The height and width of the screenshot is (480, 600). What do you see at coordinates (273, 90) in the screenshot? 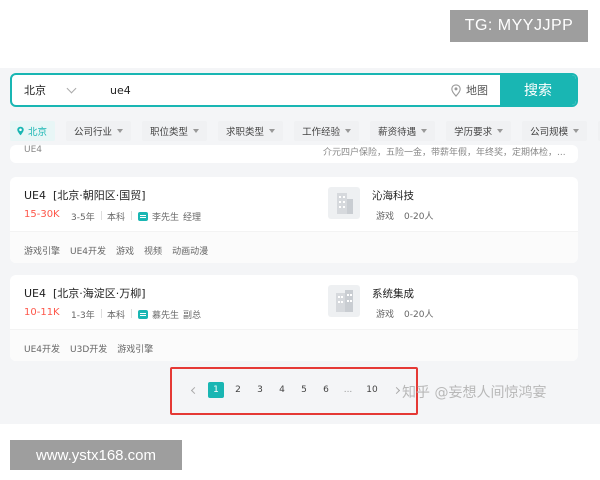
I see `search-input` at bounding box center [273, 90].